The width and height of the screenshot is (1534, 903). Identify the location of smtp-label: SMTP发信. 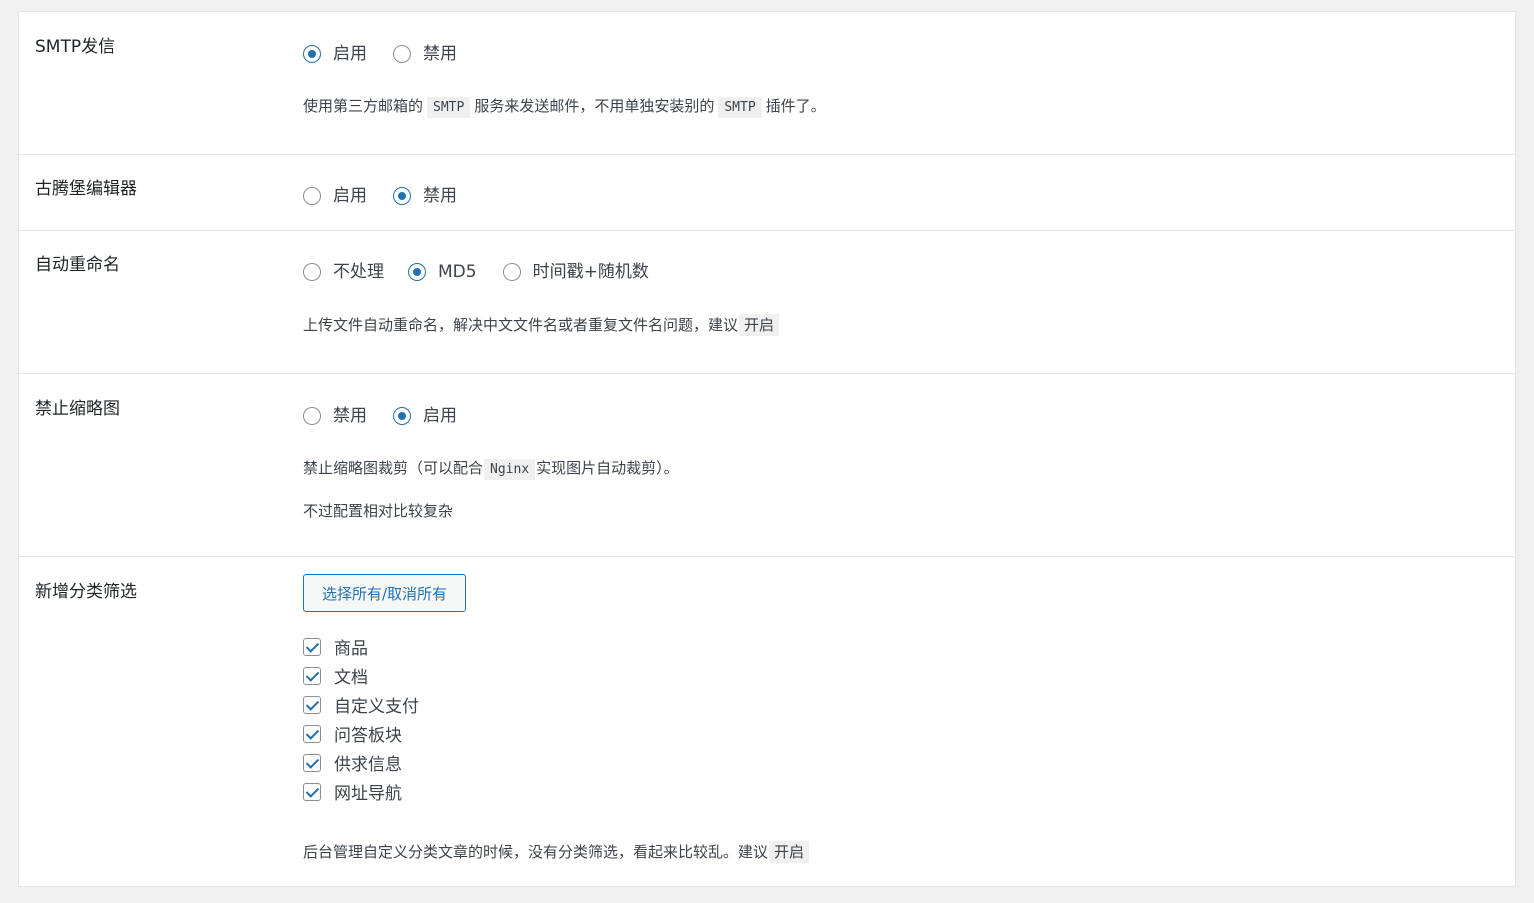
(75, 47).